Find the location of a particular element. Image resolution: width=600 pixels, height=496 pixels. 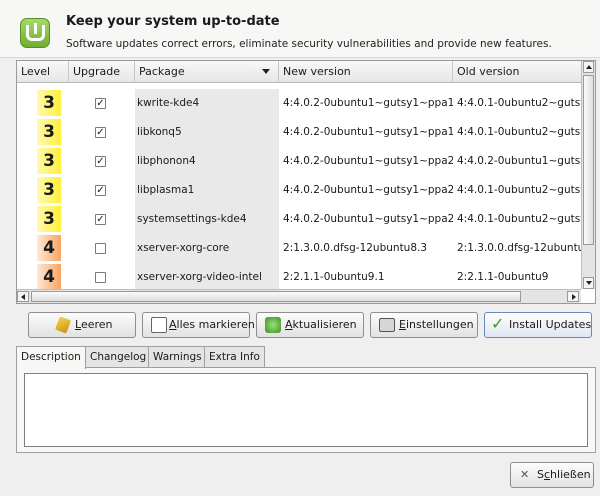

refresh-icon is located at coordinates (273, 325).